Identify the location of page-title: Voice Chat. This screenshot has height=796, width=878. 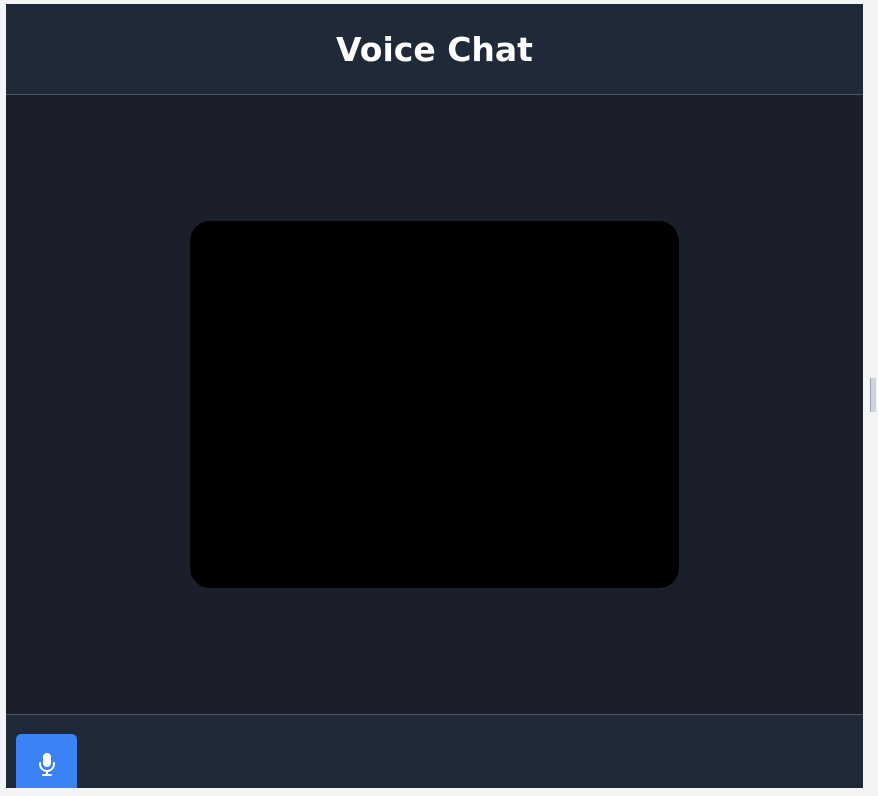
(434, 49).